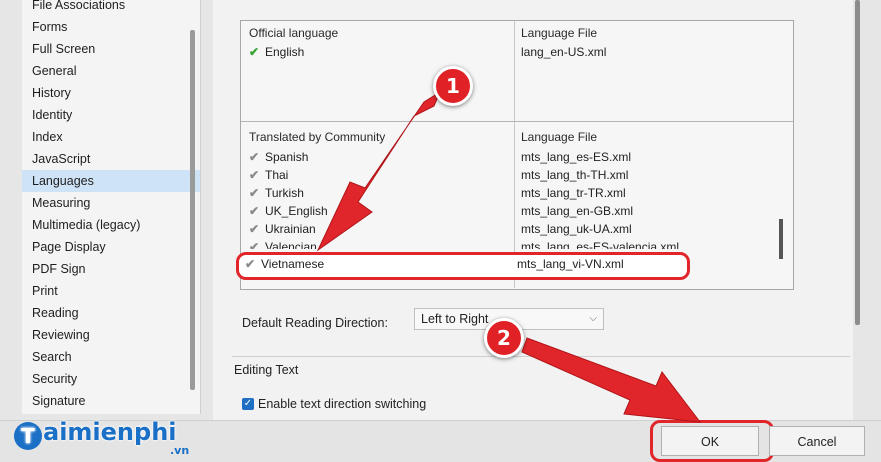 This screenshot has width=881, height=462. I want to click on taimienphi-logo: Taimienphi, so click(95, 434).